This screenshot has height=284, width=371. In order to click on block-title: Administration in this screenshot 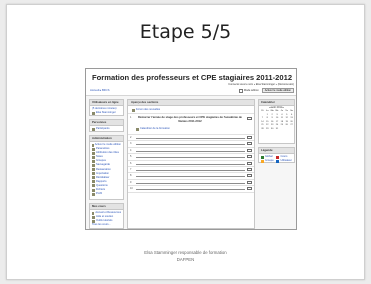, I will do `click(106, 139)`.